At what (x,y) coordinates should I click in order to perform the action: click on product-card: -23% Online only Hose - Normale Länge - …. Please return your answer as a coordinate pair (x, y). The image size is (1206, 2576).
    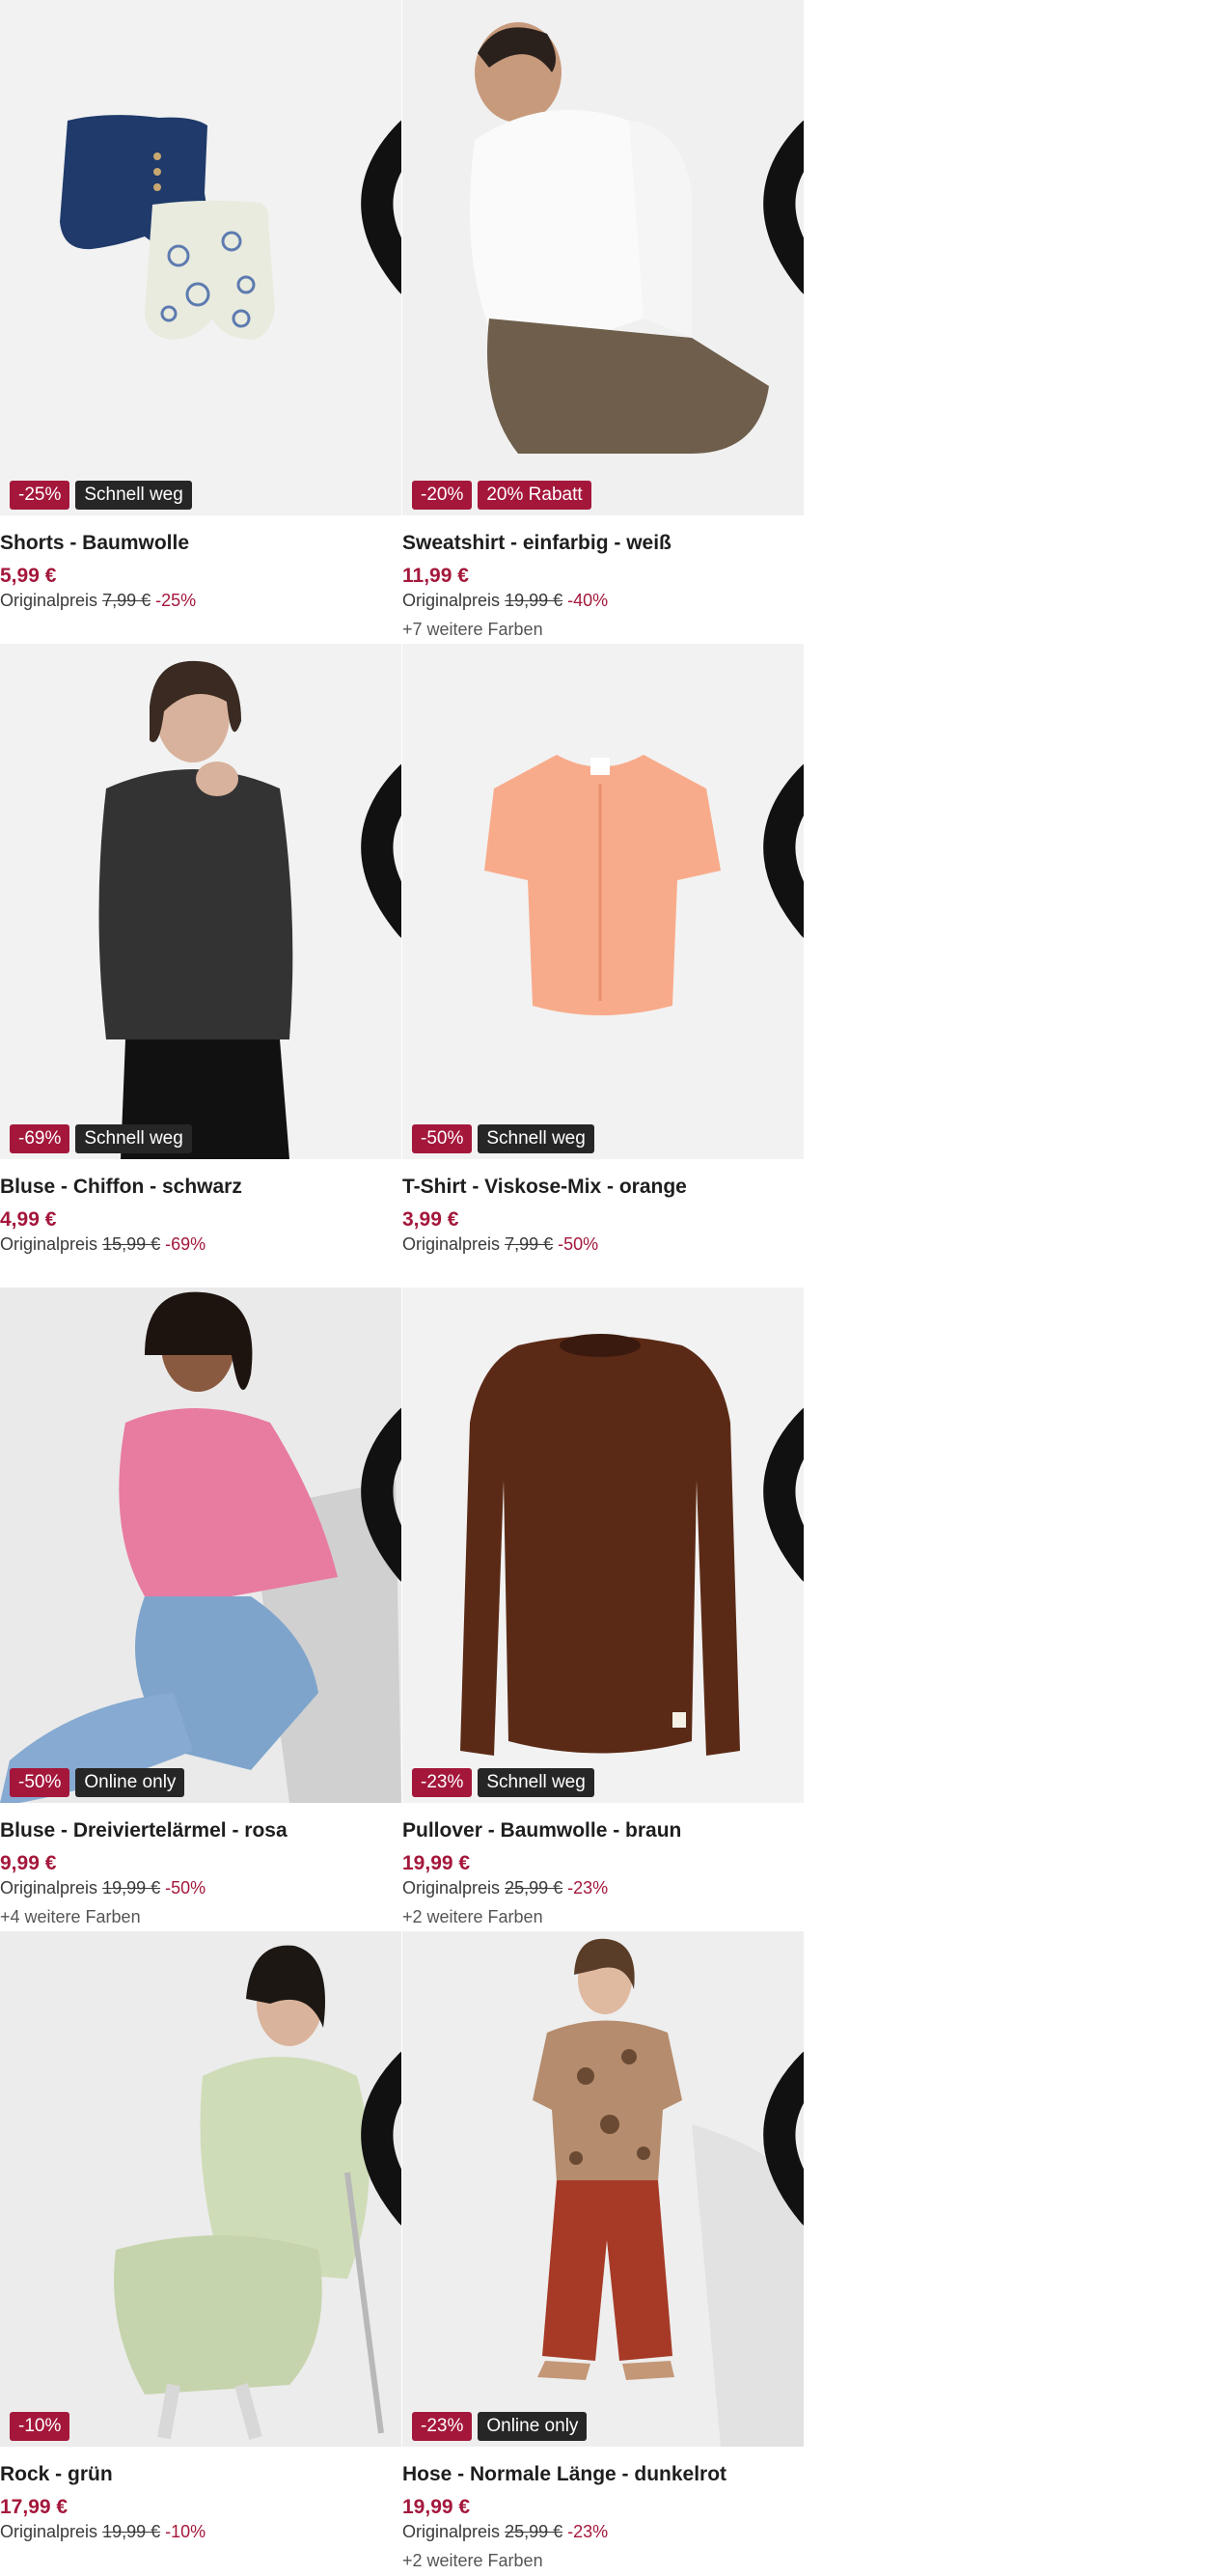
    Looking at the image, I should click on (603, 2252).